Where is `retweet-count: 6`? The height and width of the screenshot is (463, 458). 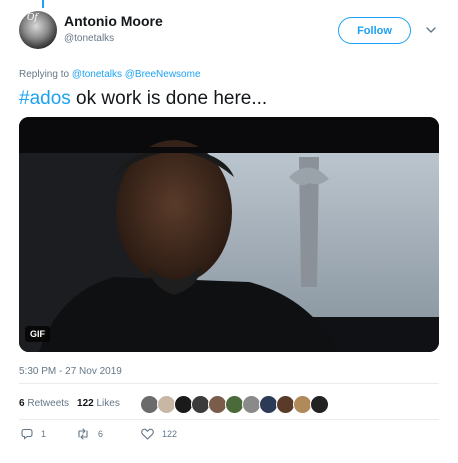 retweet-count: 6 is located at coordinates (101, 434).